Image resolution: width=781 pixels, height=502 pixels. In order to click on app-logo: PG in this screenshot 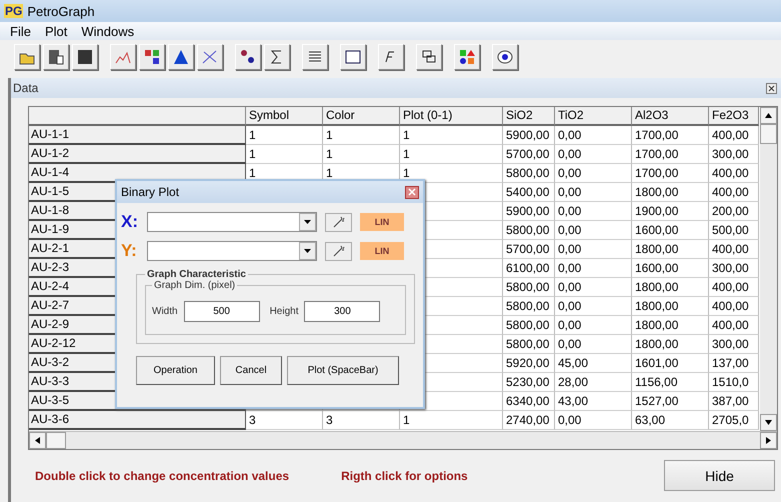, I will do `click(14, 11)`.